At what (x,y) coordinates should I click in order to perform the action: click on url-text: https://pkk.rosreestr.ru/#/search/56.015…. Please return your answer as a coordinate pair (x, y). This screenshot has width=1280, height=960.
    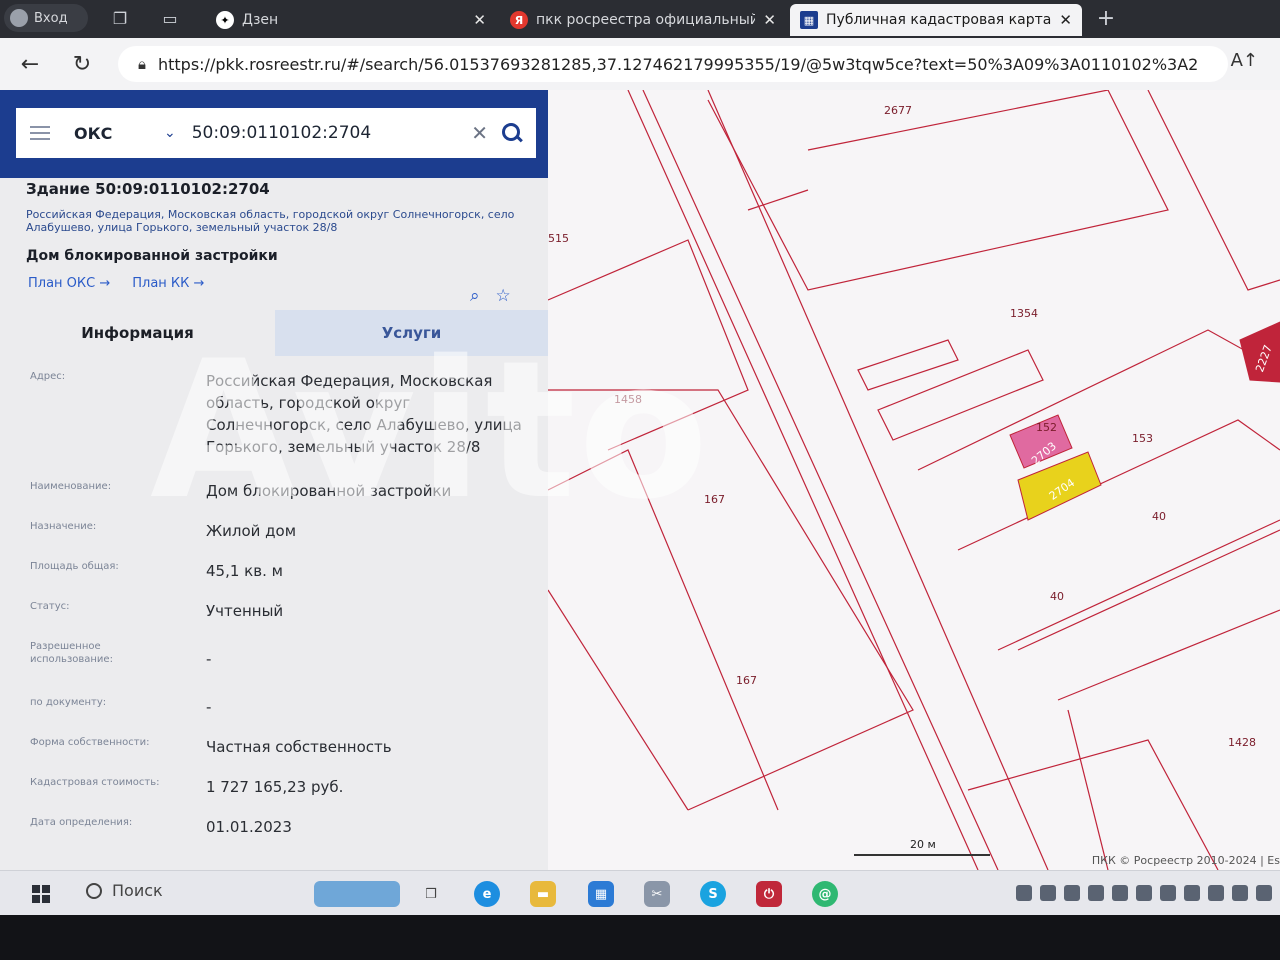
    Looking at the image, I should click on (677, 64).